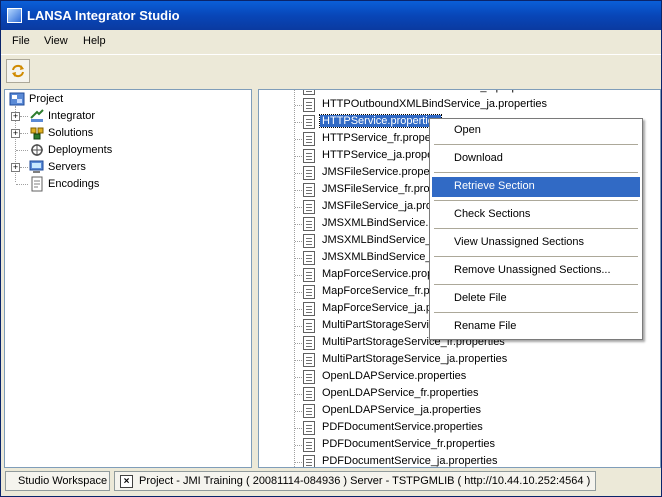 The width and height of the screenshot is (662, 497). Describe the element at coordinates (400, 393) in the screenshot. I see `file-name: OpenLDAPService_fr.properties` at that location.